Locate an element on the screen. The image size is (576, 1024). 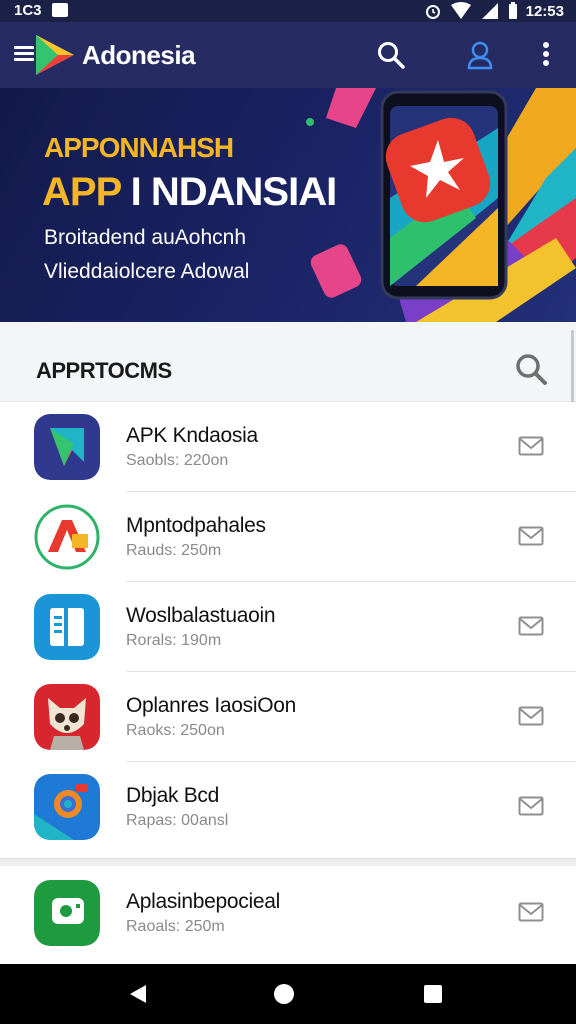
app-name: Woslbalastuaoin is located at coordinates (201, 615).